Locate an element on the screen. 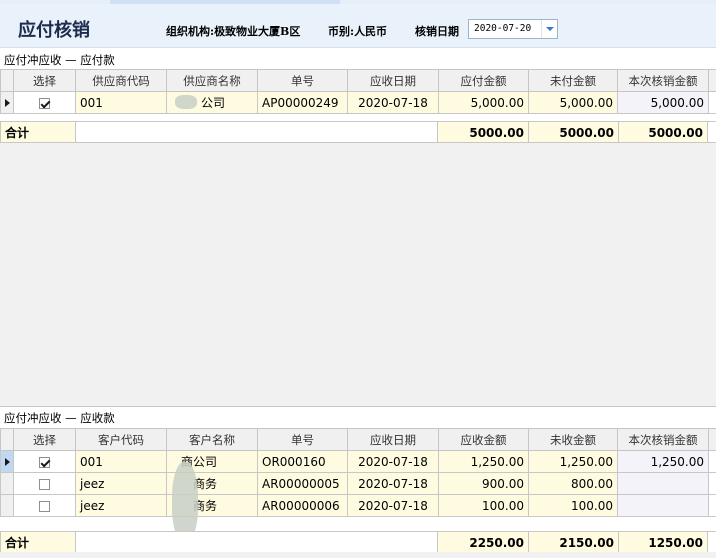  unreceived-amount-cell: 1,250.00 is located at coordinates (573, 461).